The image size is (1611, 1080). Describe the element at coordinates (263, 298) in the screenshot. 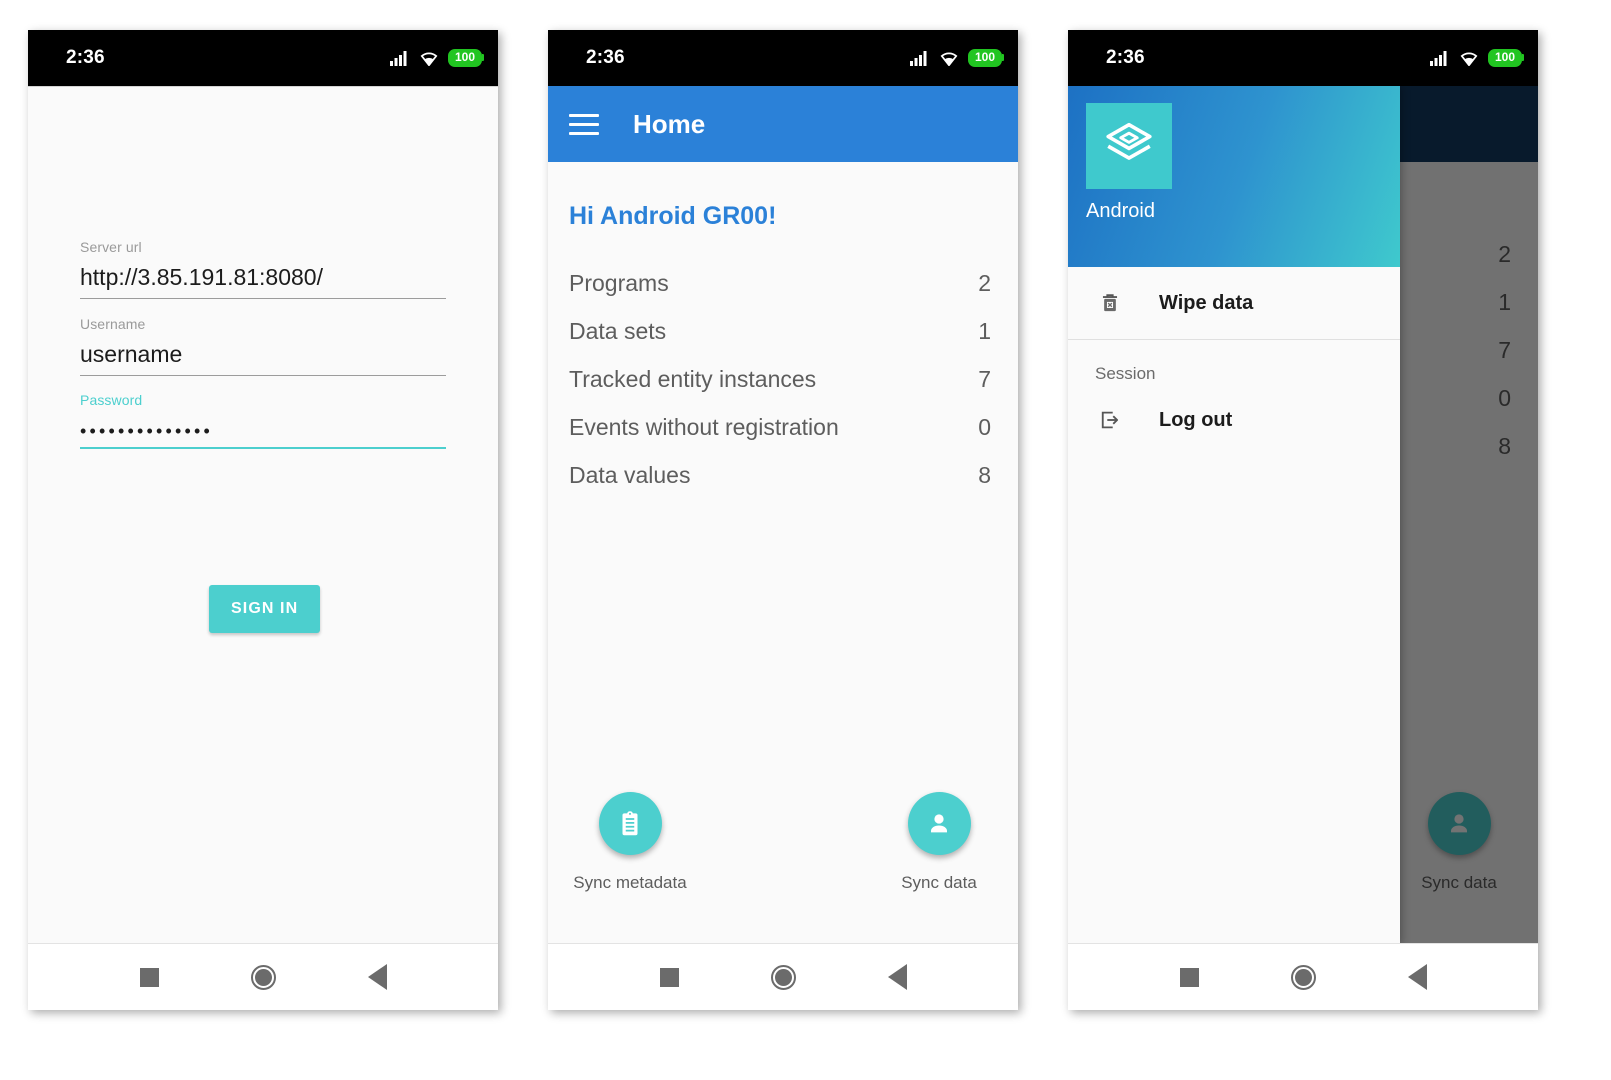

I see `server-url-underline` at that location.